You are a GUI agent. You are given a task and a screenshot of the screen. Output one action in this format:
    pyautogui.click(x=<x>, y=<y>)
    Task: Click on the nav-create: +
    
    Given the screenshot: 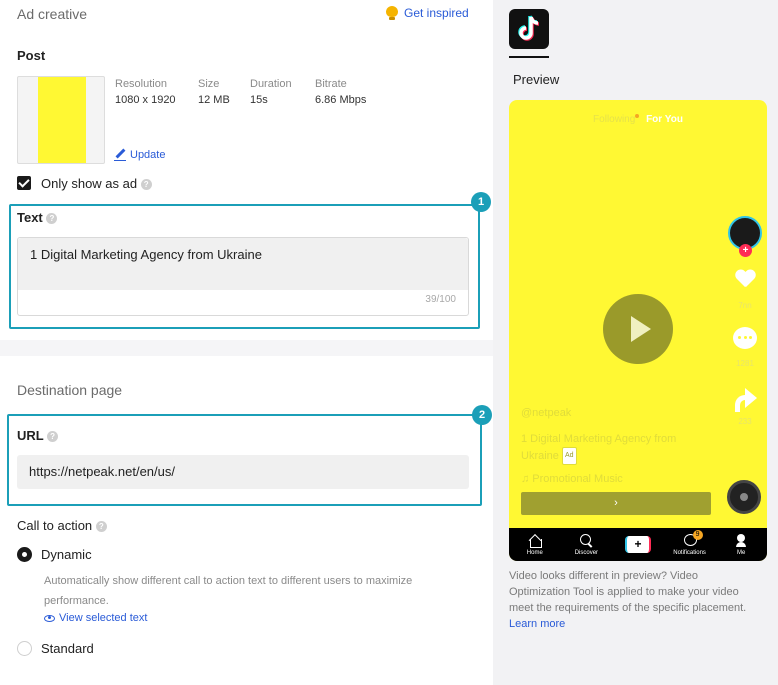 What is the action you would take?
    pyautogui.click(x=638, y=544)
    